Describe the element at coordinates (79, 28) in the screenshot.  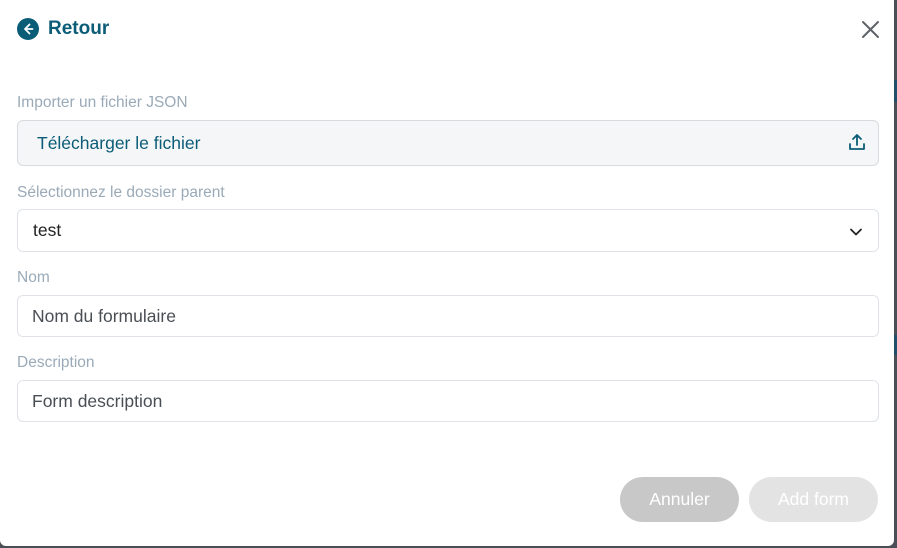
I see `back-label: Retour` at that location.